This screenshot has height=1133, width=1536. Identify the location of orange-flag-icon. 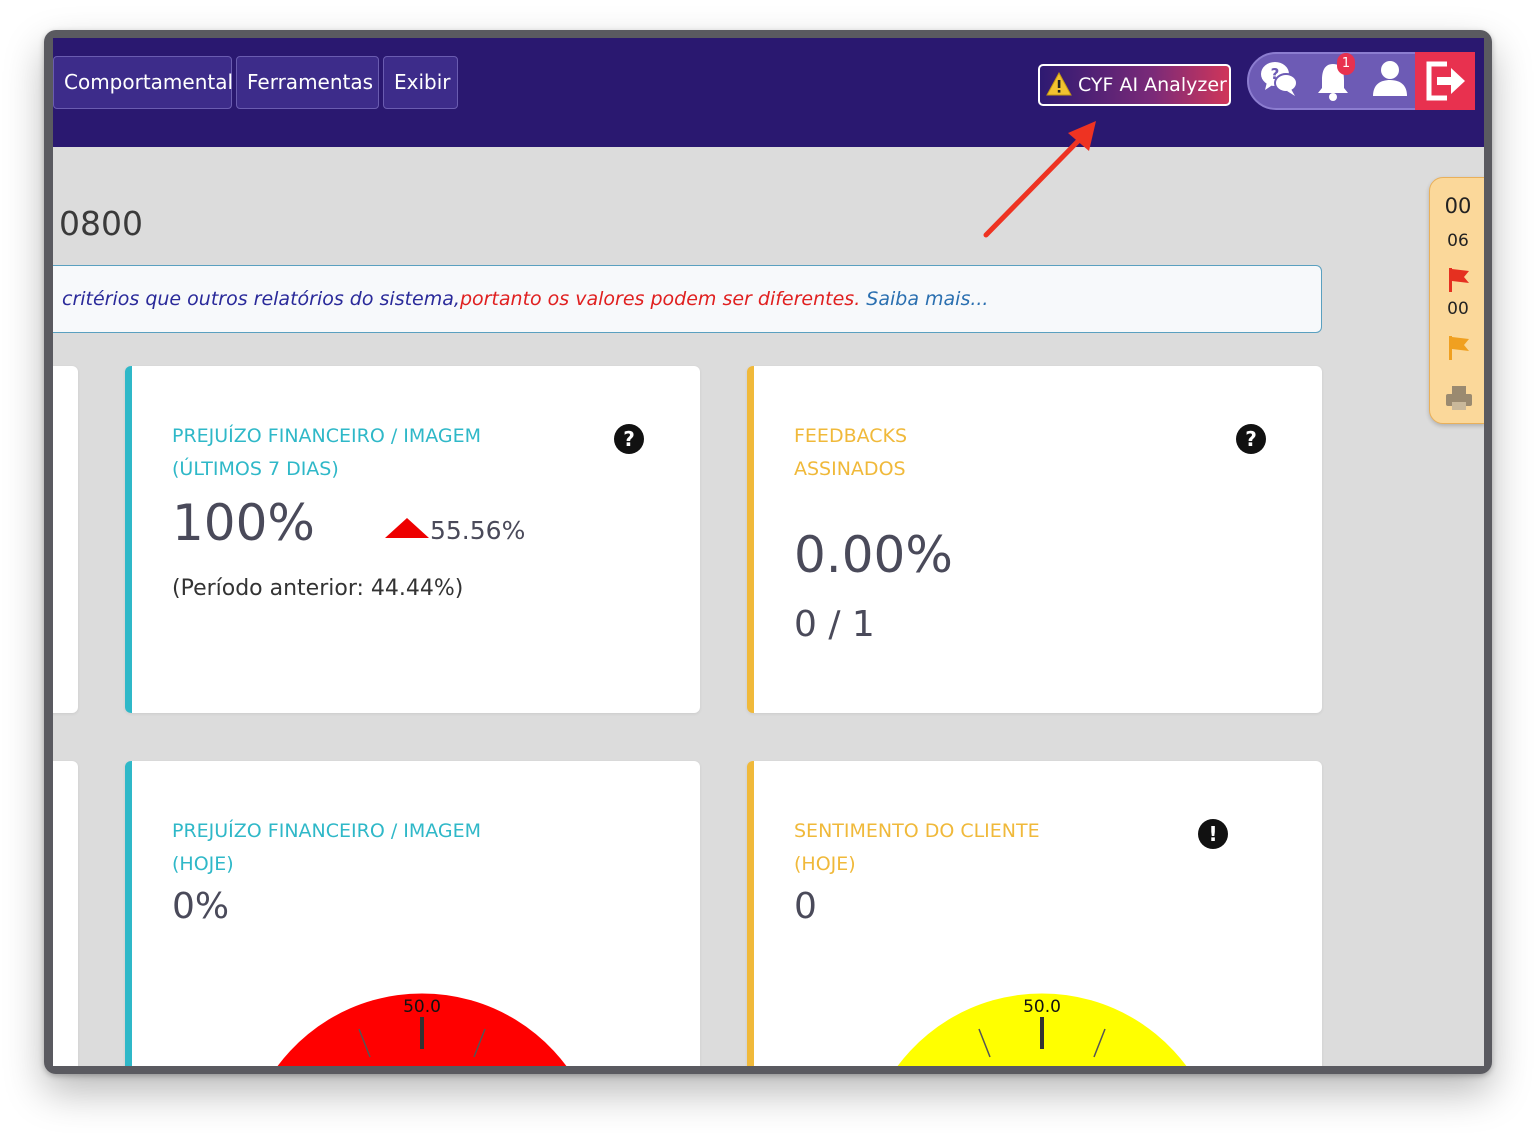
(1459, 348).